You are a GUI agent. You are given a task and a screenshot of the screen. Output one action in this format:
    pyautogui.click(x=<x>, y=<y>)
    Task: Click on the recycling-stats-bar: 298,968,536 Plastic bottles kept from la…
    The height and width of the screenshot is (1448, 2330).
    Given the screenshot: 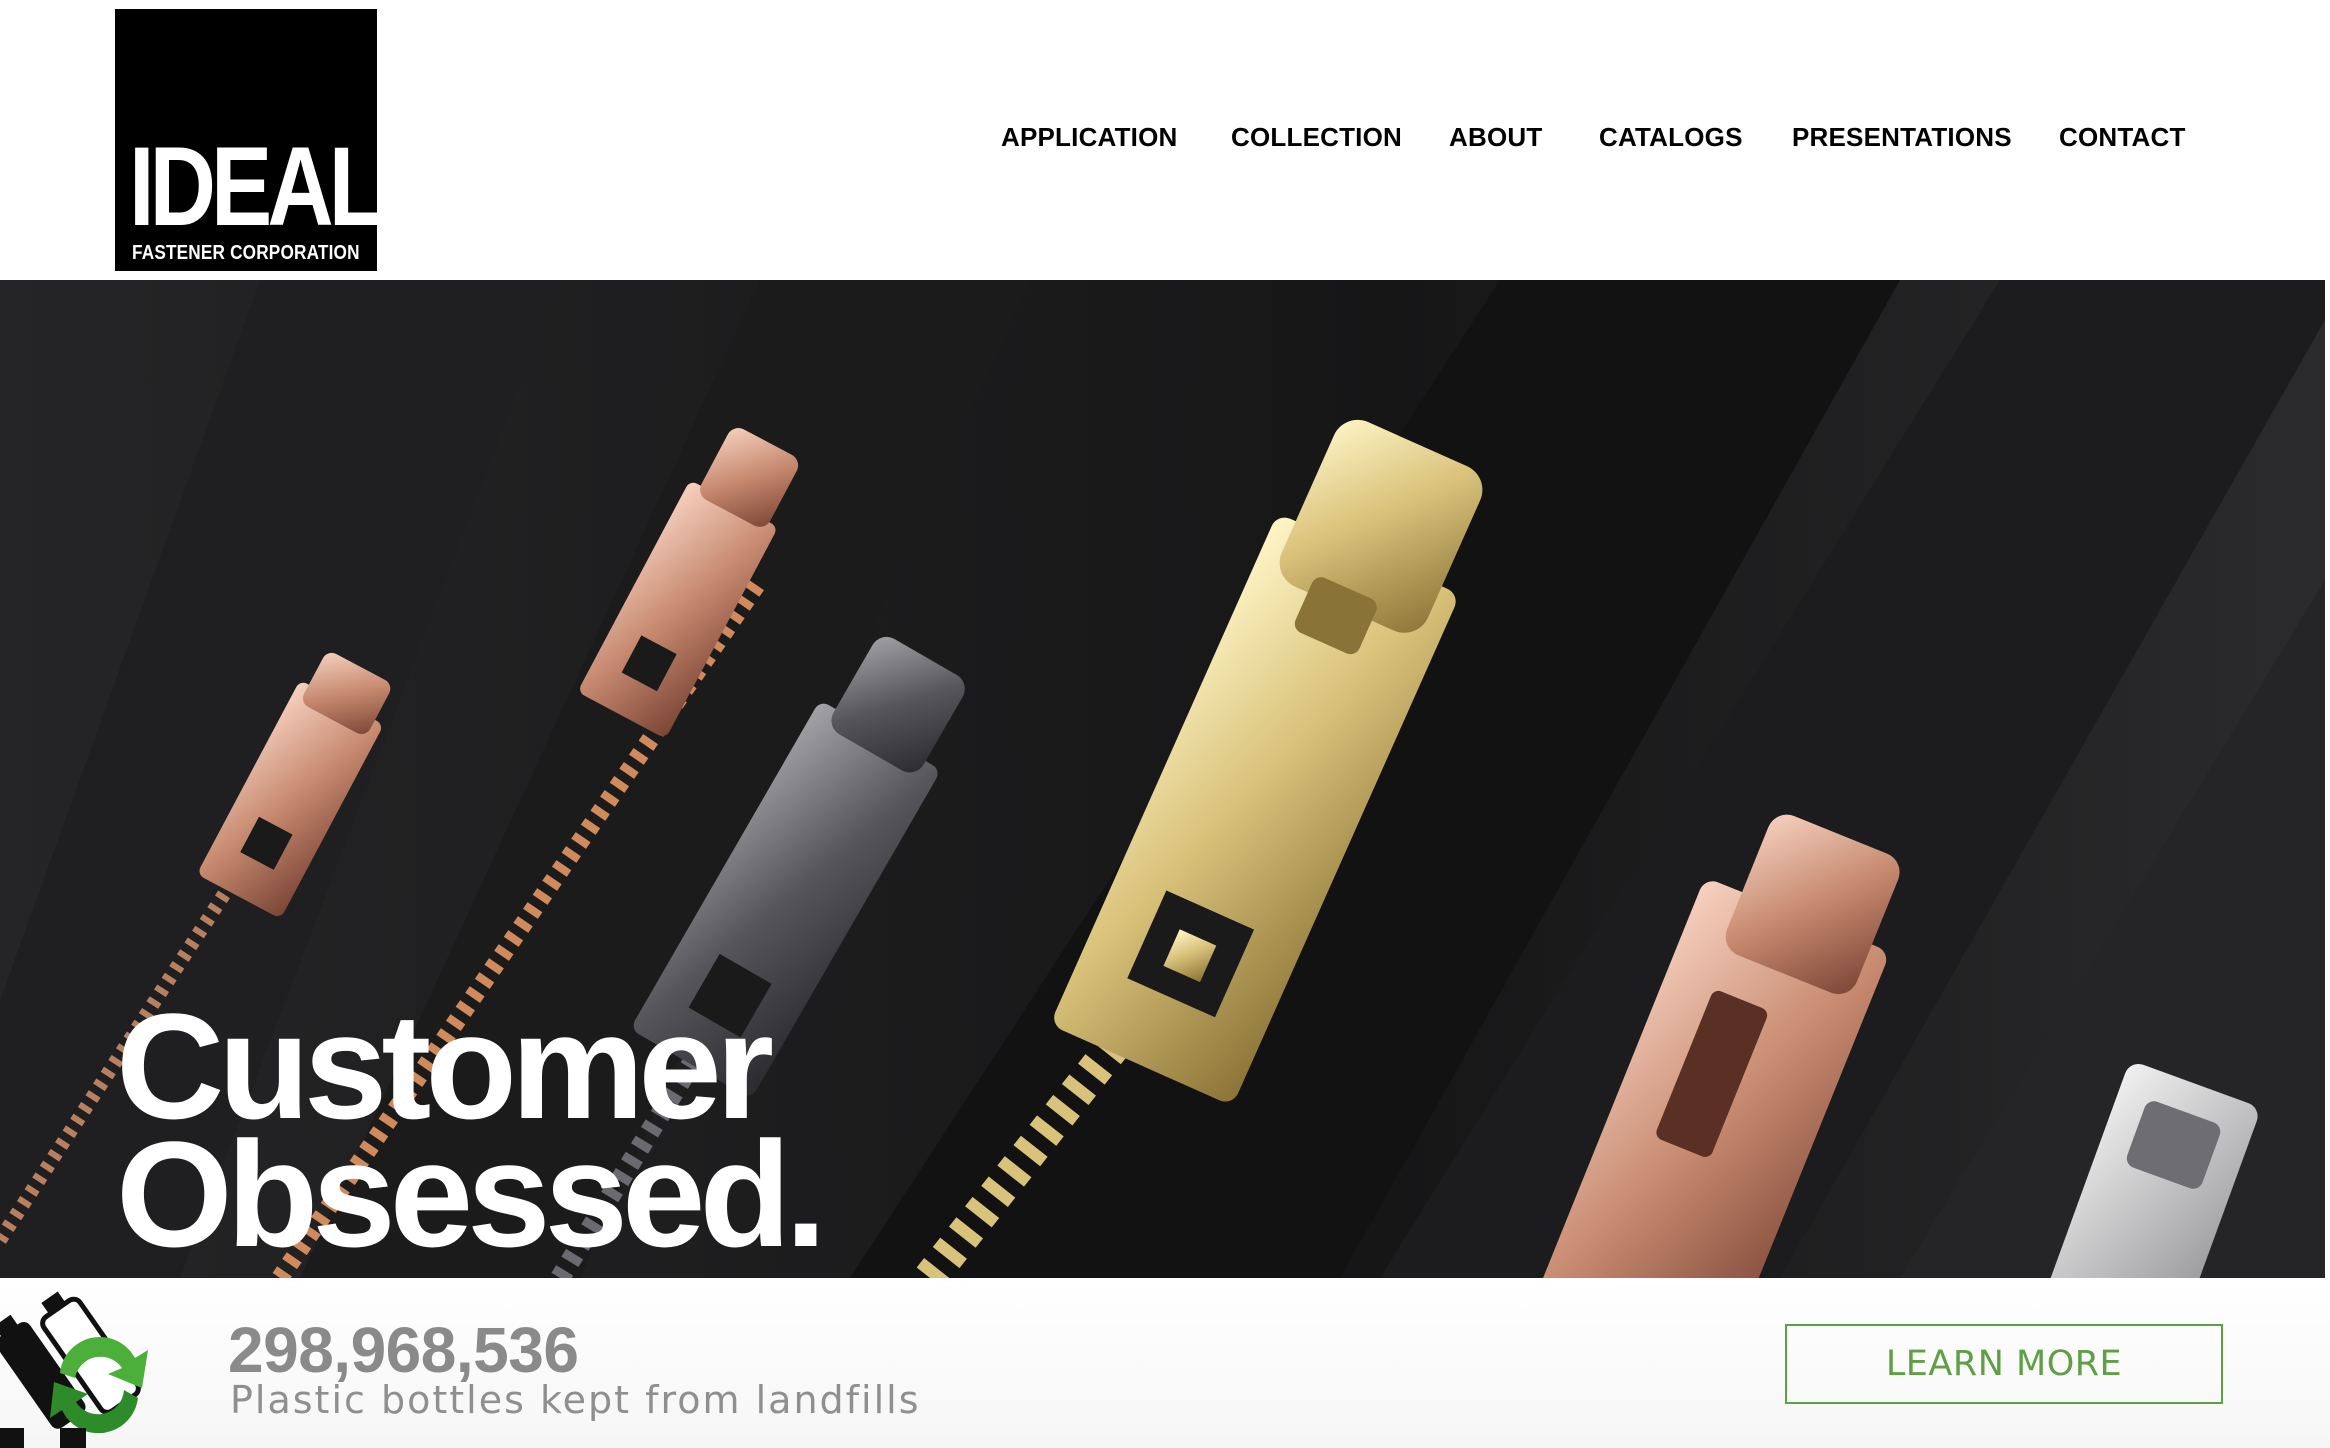 What is the action you would take?
    pyautogui.click(x=1165, y=1363)
    